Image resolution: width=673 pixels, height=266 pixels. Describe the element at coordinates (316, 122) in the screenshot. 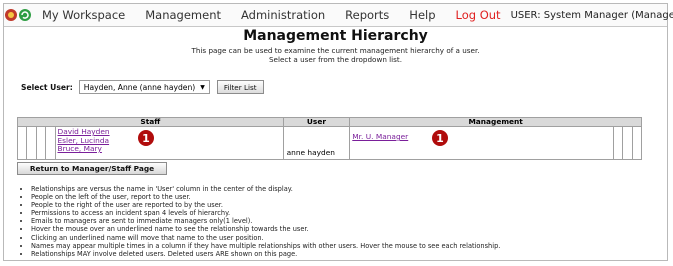

I see `user-header: User` at that location.